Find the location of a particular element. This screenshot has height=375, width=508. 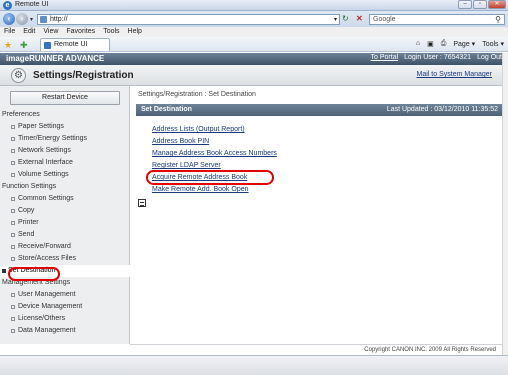

menu-view: View is located at coordinates (50, 32).